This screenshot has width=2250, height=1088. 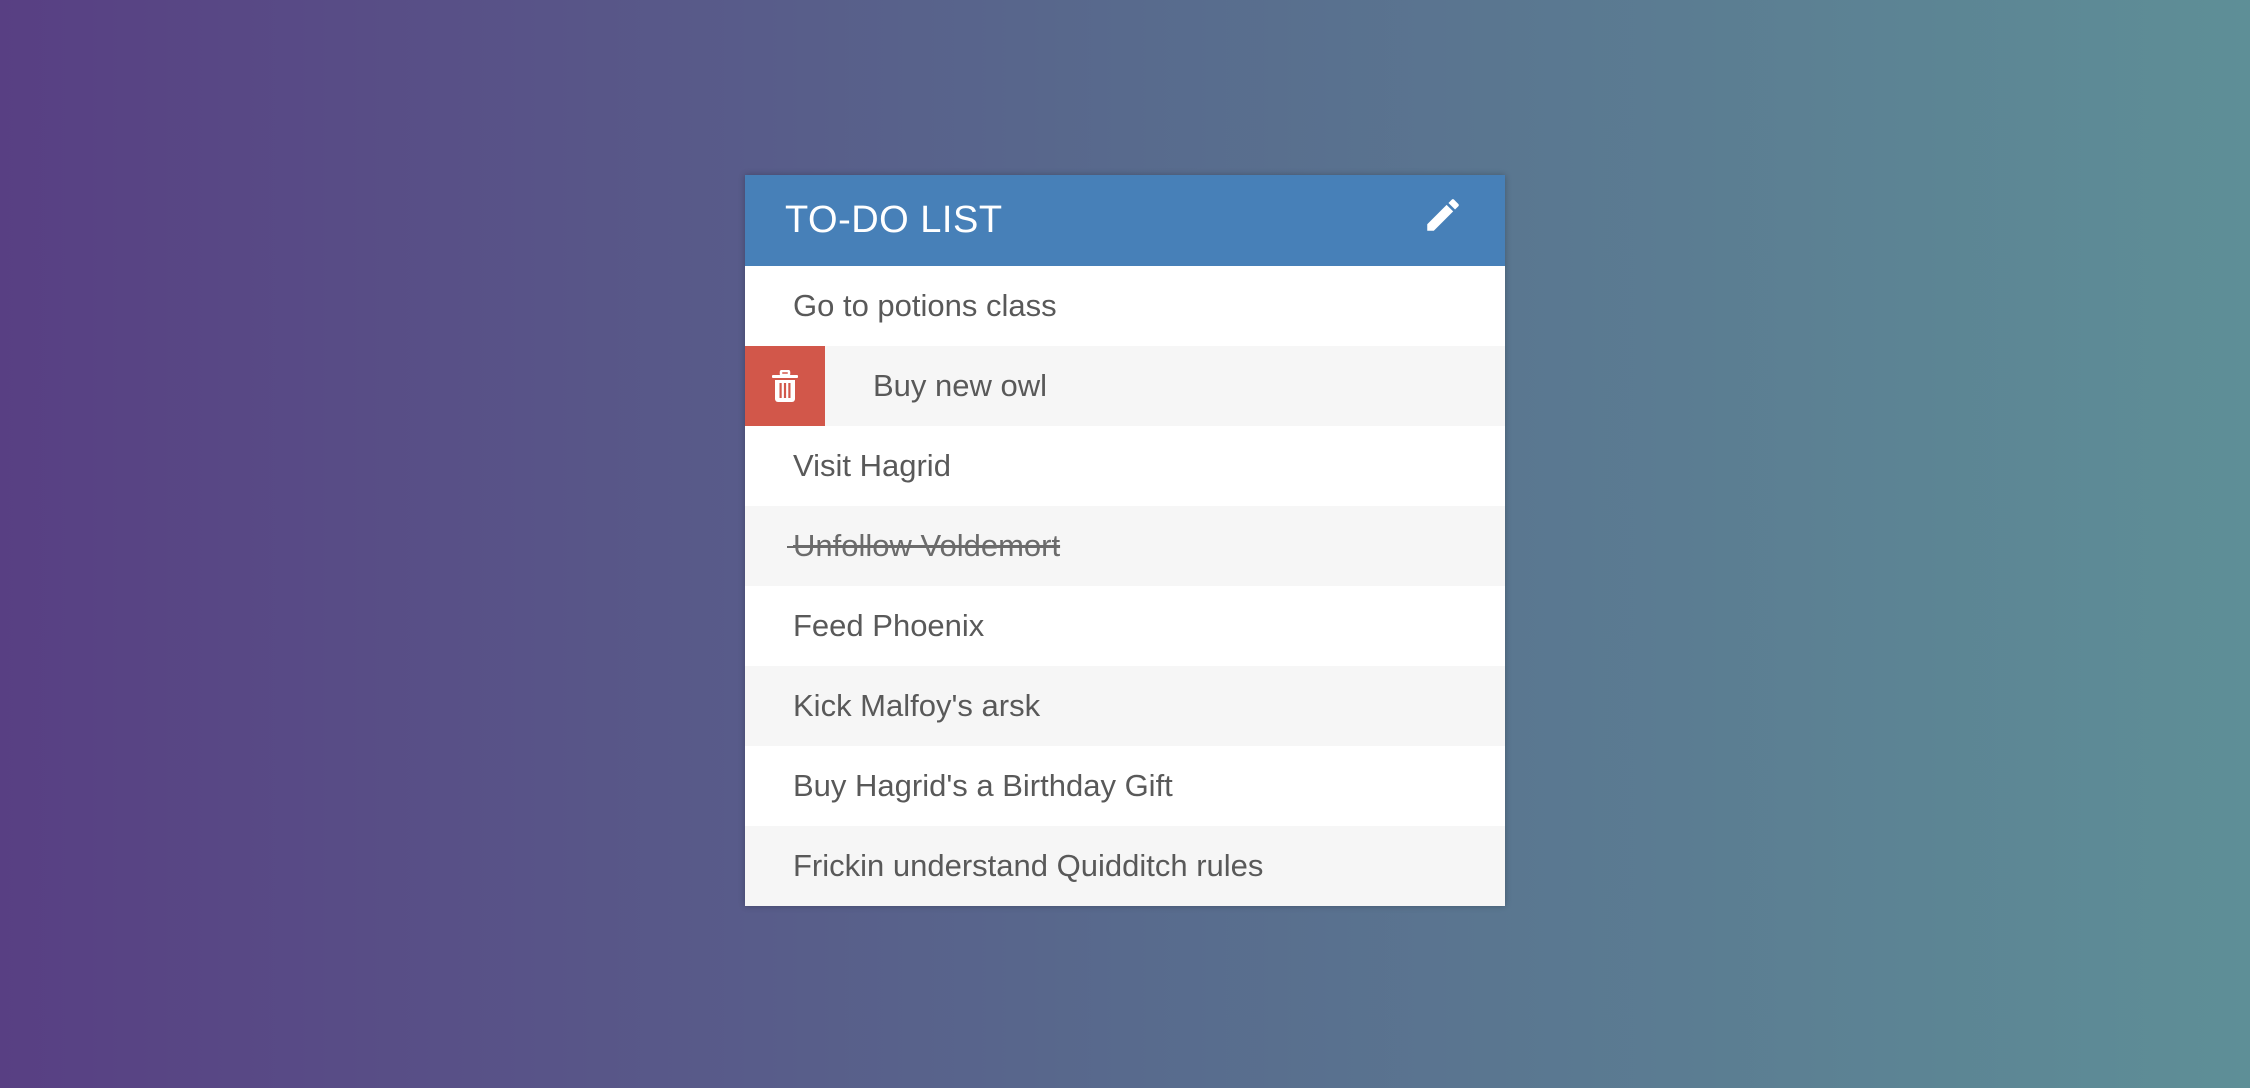 I want to click on todo-item-text: Visit Hagrid, so click(x=872, y=465).